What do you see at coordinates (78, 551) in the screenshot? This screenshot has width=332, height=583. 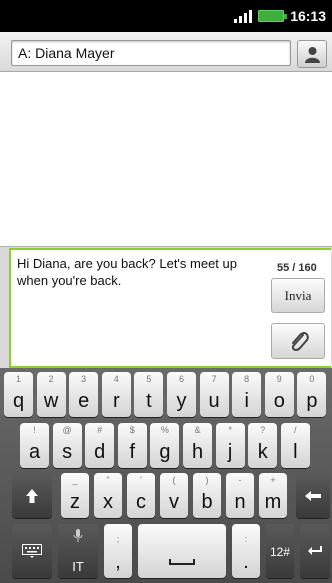 I see `language-key: IT` at bounding box center [78, 551].